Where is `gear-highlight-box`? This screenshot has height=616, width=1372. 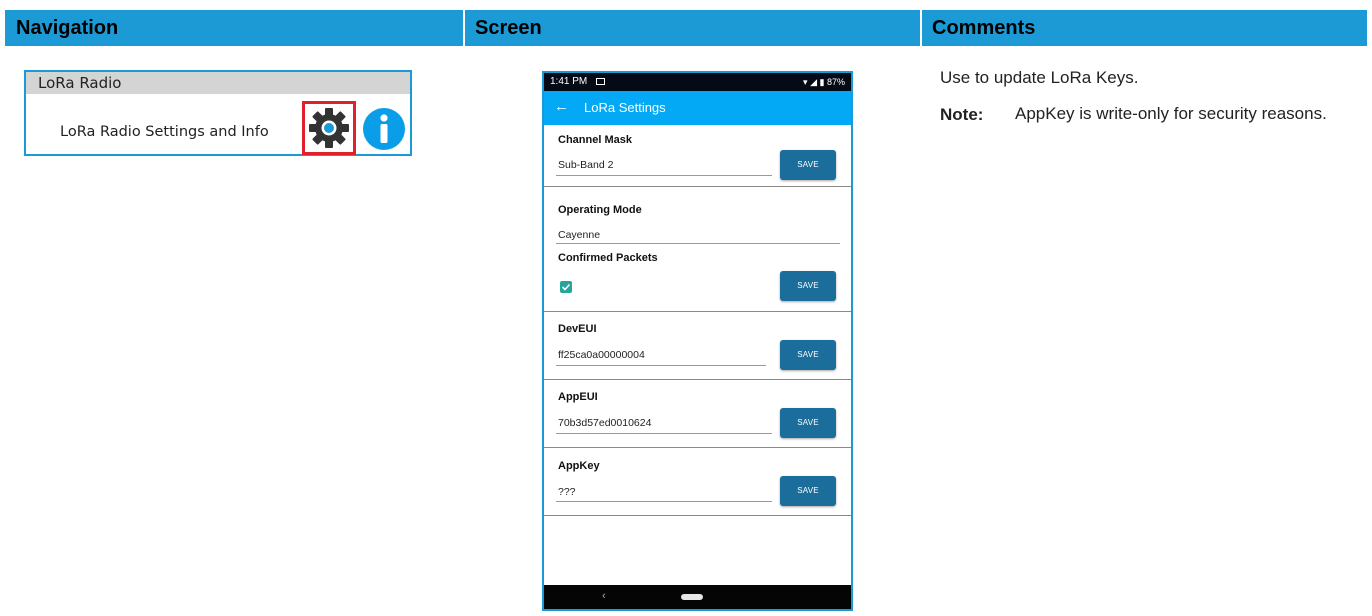
gear-highlight-box is located at coordinates (329, 128).